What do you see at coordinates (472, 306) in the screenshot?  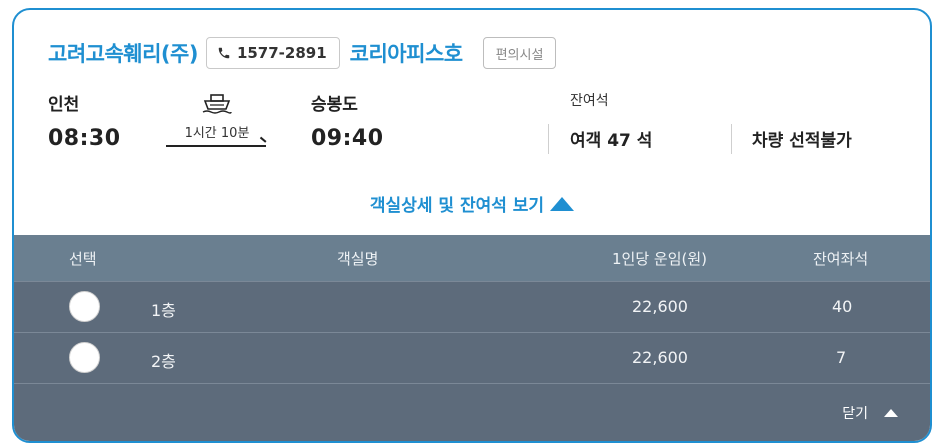 I see `table-row: 1층 22,600 40` at bounding box center [472, 306].